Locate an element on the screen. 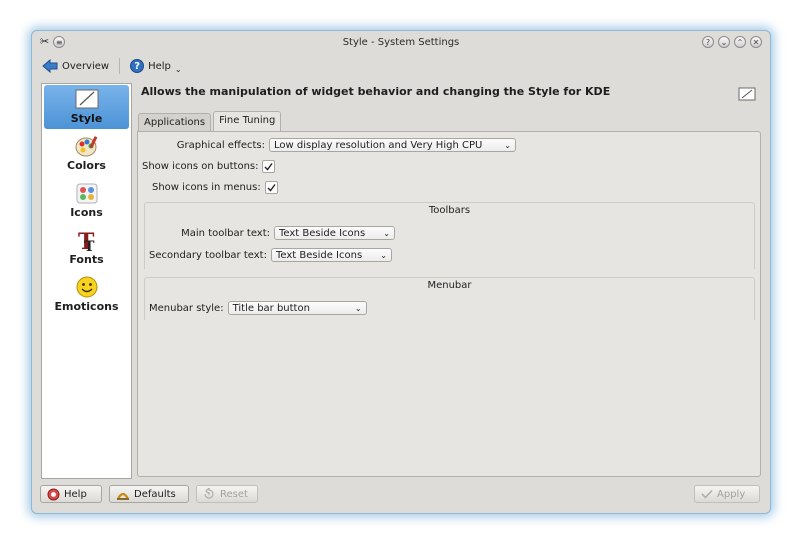 This screenshot has height=544, width=800. apply-button: Apply is located at coordinates (727, 494).